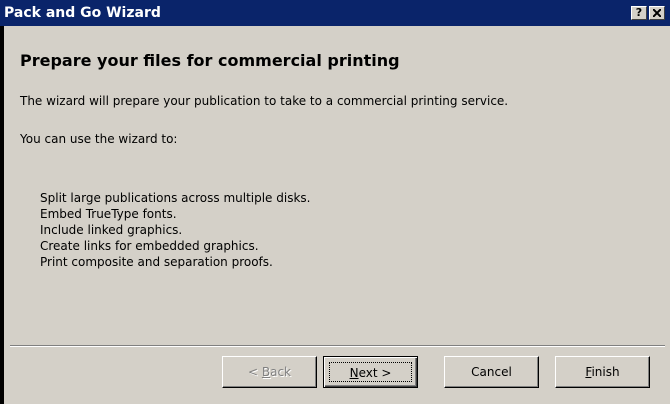  What do you see at coordinates (111, 230) in the screenshot?
I see `list-item: Include linked graphics.` at bounding box center [111, 230].